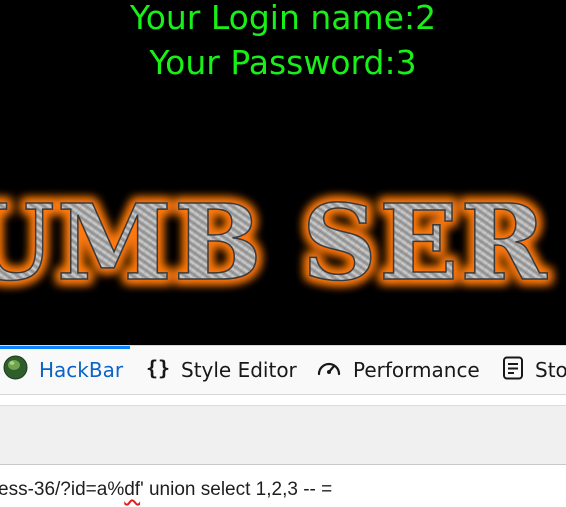 Image resolution: width=566 pixels, height=507 pixels. What do you see at coordinates (65, 347) in the screenshot?
I see `tab-selected-indicator` at bounding box center [65, 347].